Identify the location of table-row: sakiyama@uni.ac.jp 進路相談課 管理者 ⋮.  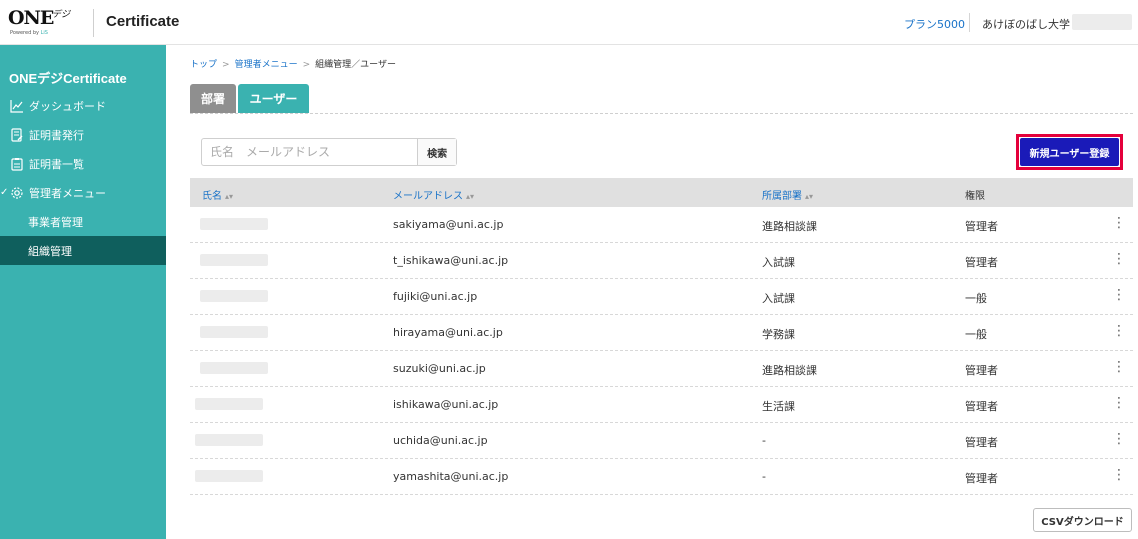
(661, 225).